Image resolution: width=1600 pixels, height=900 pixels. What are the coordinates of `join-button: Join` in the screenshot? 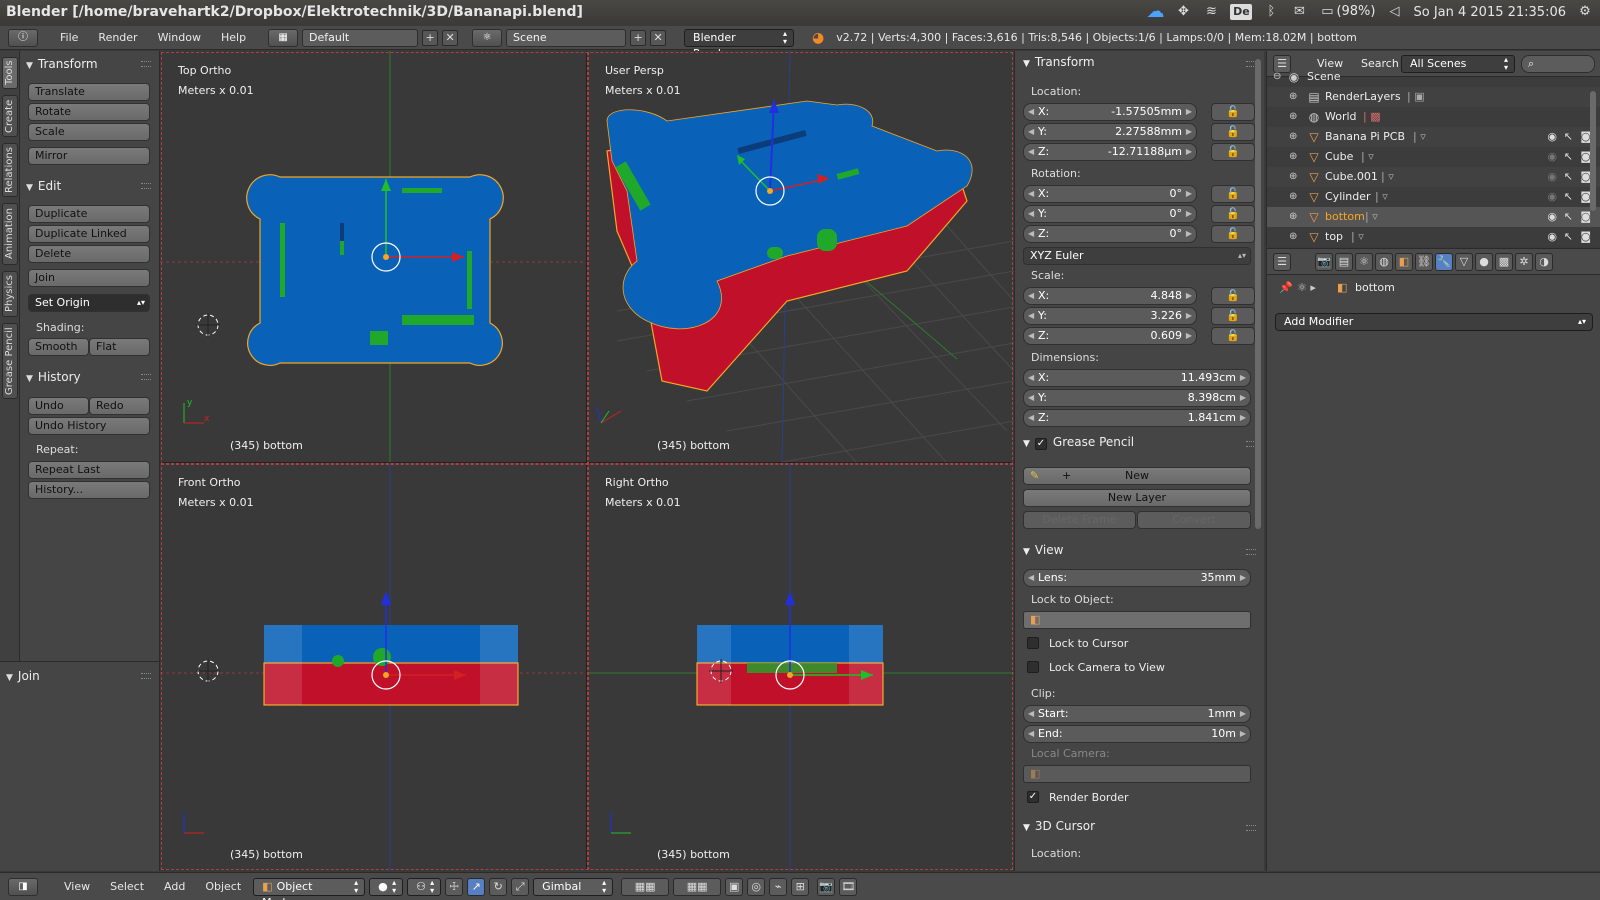 It's located at (89, 278).